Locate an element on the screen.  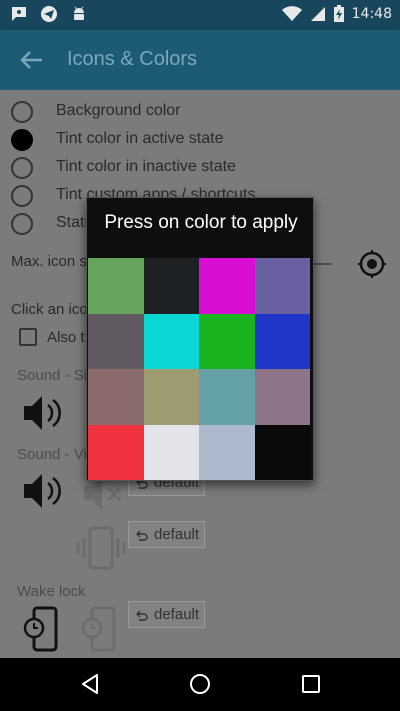
vibrate-phone-icon is located at coordinates (101, 550).